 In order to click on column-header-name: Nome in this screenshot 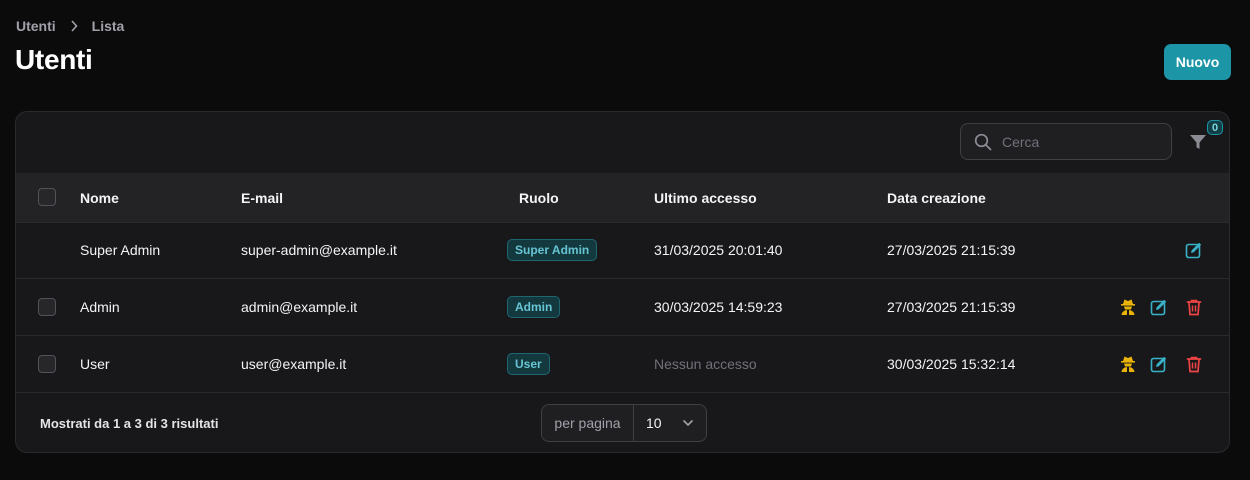, I will do `click(99, 197)`.